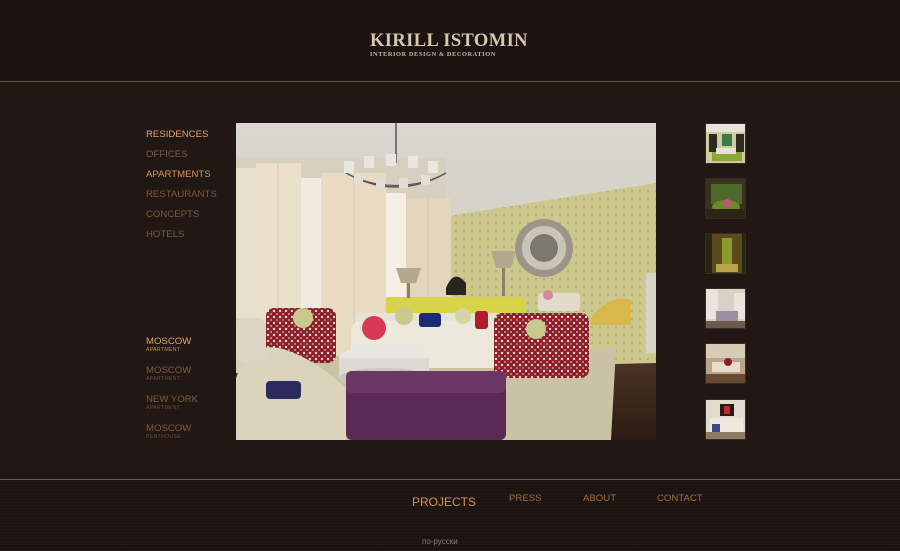 The image size is (900, 551). What do you see at coordinates (680, 498) in the screenshot?
I see `nav-contact: CONTACT` at bounding box center [680, 498].